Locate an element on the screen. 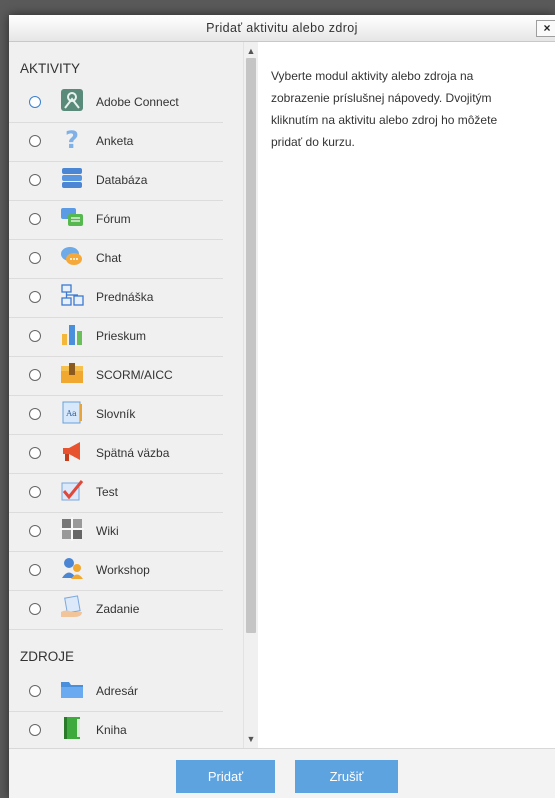 This screenshot has height=798, width=555. database-icon is located at coordinates (72, 178).